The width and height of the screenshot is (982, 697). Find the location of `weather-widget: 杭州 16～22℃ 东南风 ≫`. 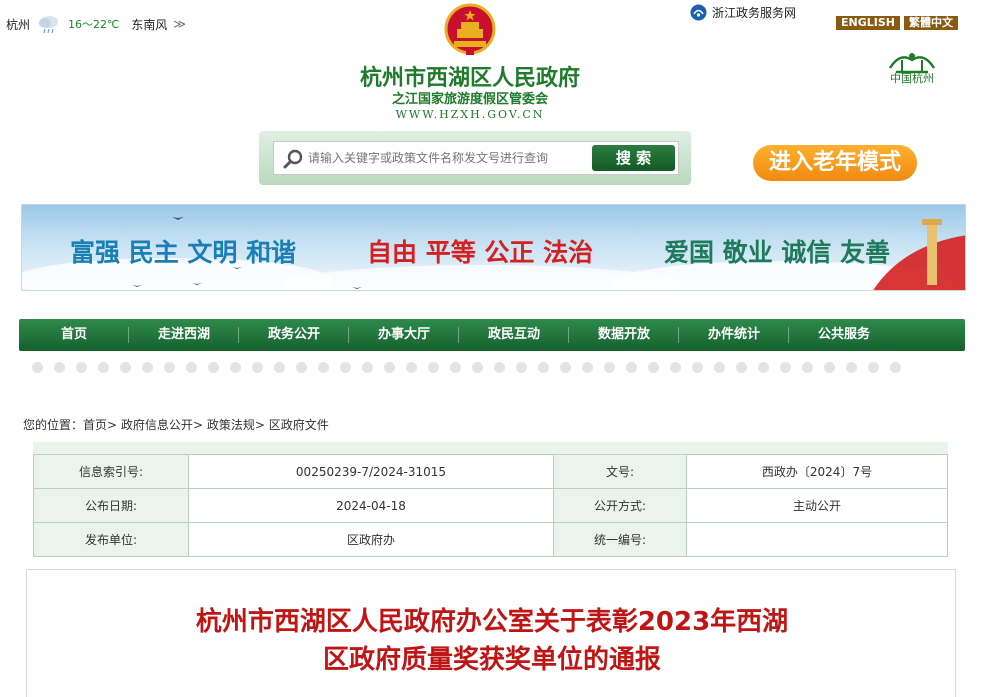

weather-widget: 杭州 16～22℃ 东南风 ≫ is located at coordinates (96, 24).